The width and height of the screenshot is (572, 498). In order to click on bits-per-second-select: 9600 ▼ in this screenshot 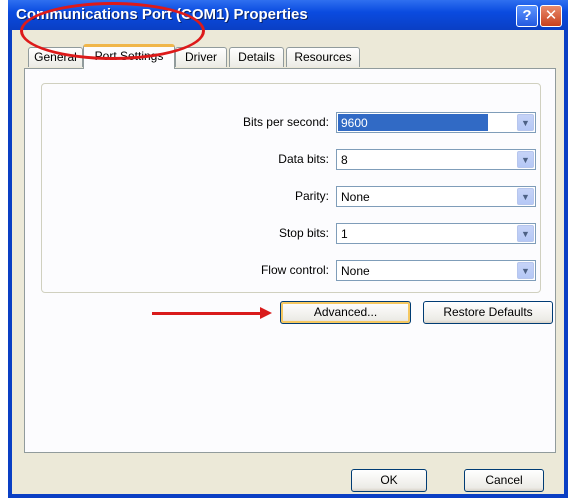, I will do `click(436, 122)`.